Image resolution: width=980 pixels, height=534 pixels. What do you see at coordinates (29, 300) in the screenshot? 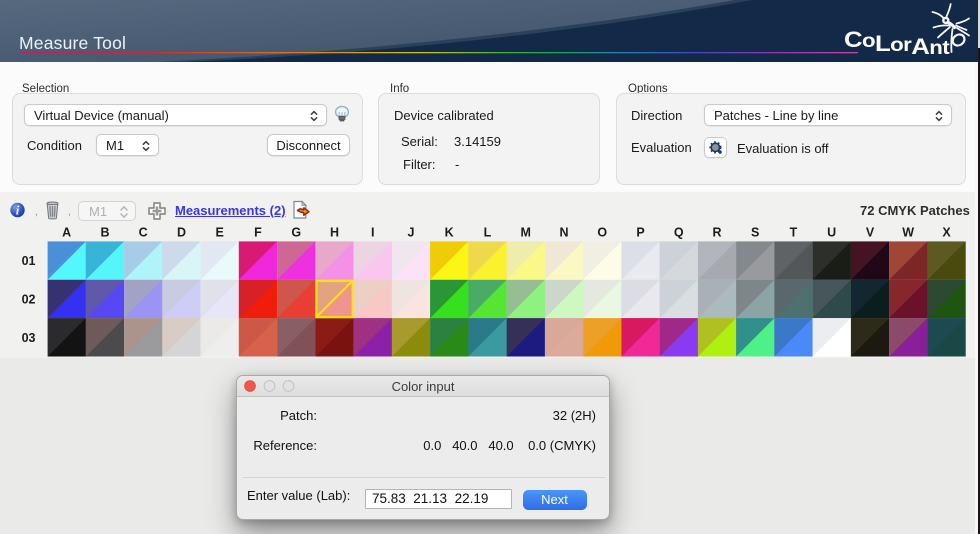
I see `svg-text: 02` at bounding box center [29, 300].